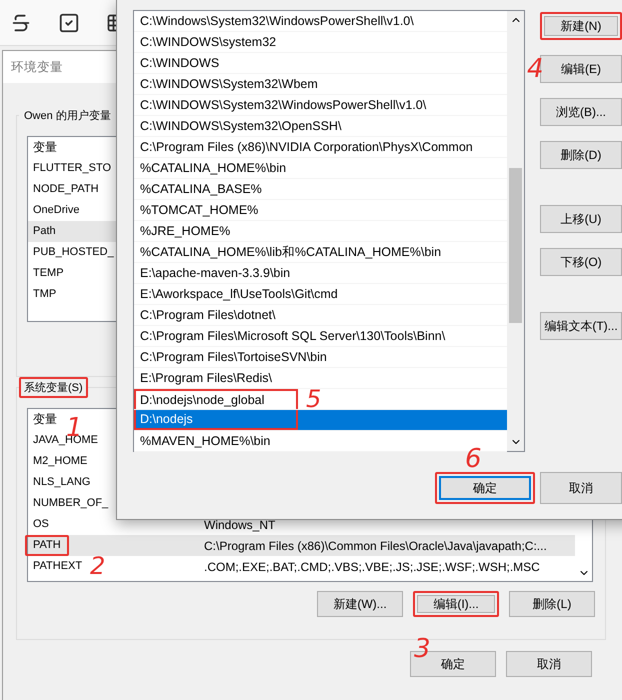 The height and width of the screenshot is (700, 622). What do you see at coordinates (58, 566) in the screenshot?
I see `variable-name: PATHEXT` at bounding box center [58, 566].